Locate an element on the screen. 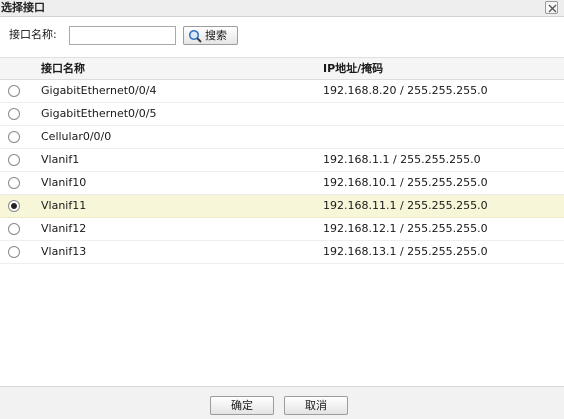  interface-name-cell: Vlanif12 is located at coordinates (64, 228).